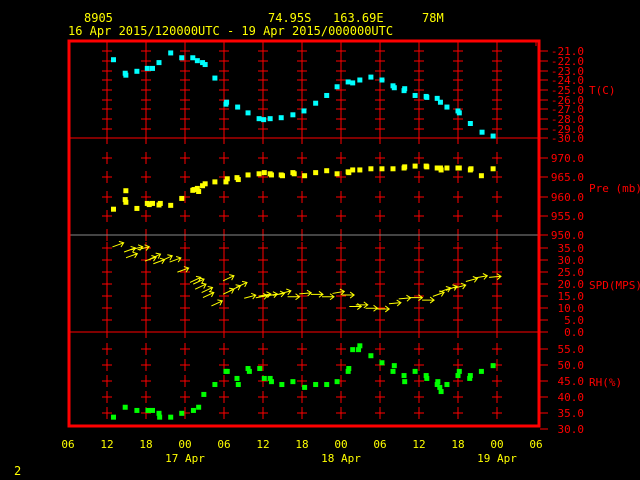 The height and width of the screenshot is (480, 640). What do you see at coordinates (571, 413) in the screenshot?
I see `y-tick-label: 35.0` at bounding box center [571, 413].